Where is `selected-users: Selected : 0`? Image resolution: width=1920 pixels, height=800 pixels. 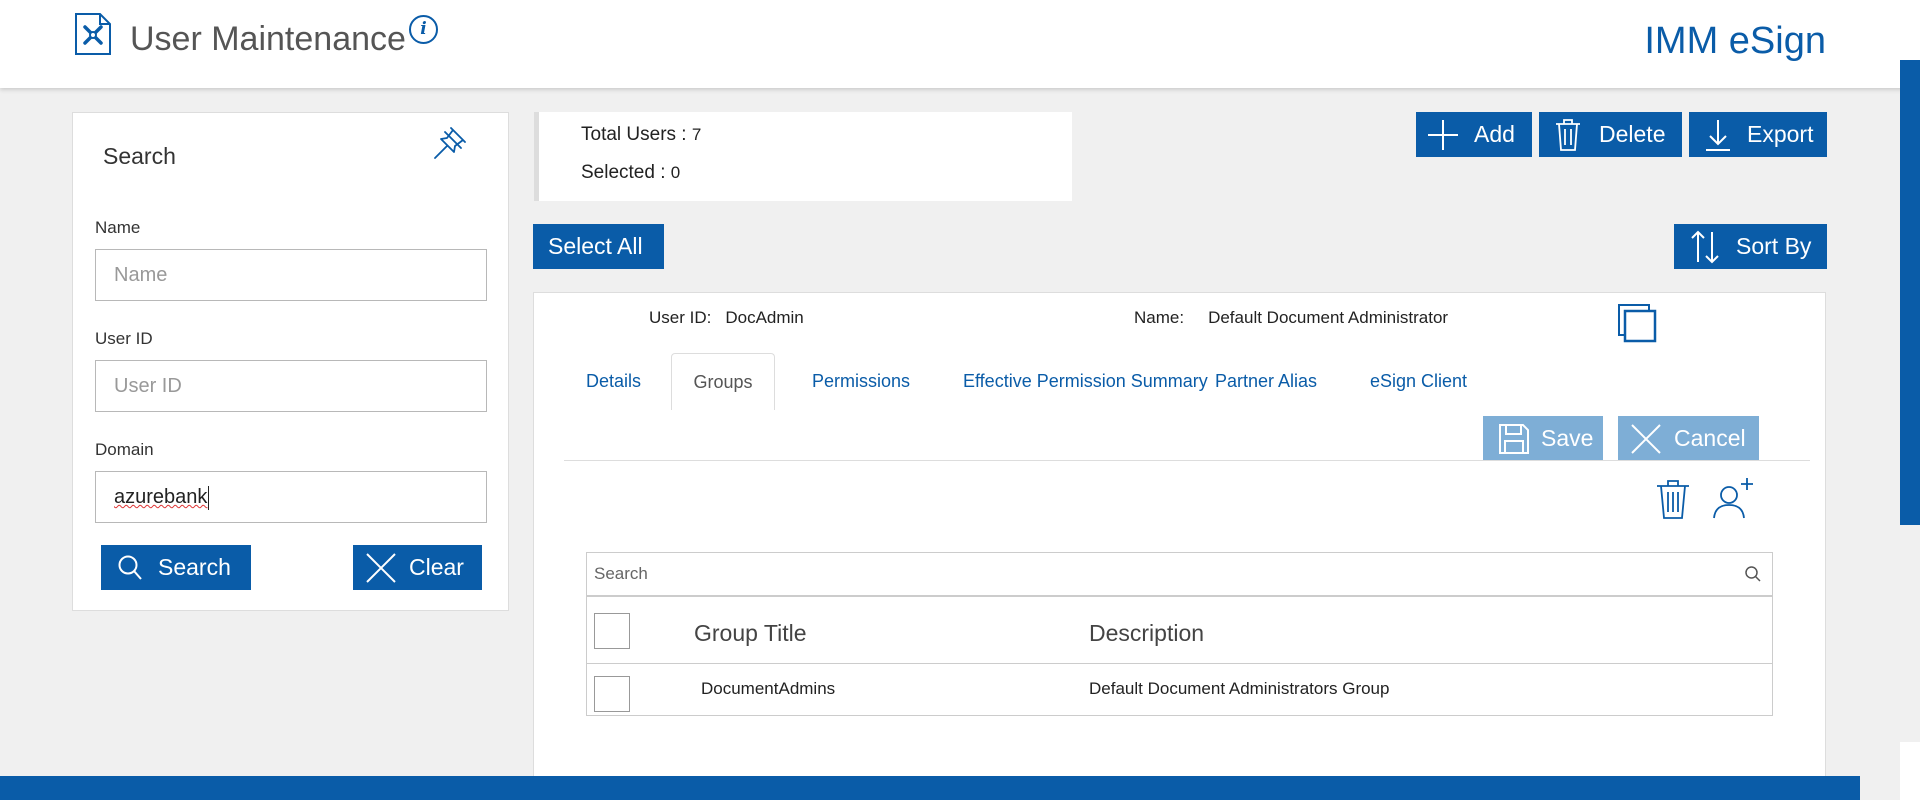
selected-users: Selected : 0 is located at coordinates (630, 173).